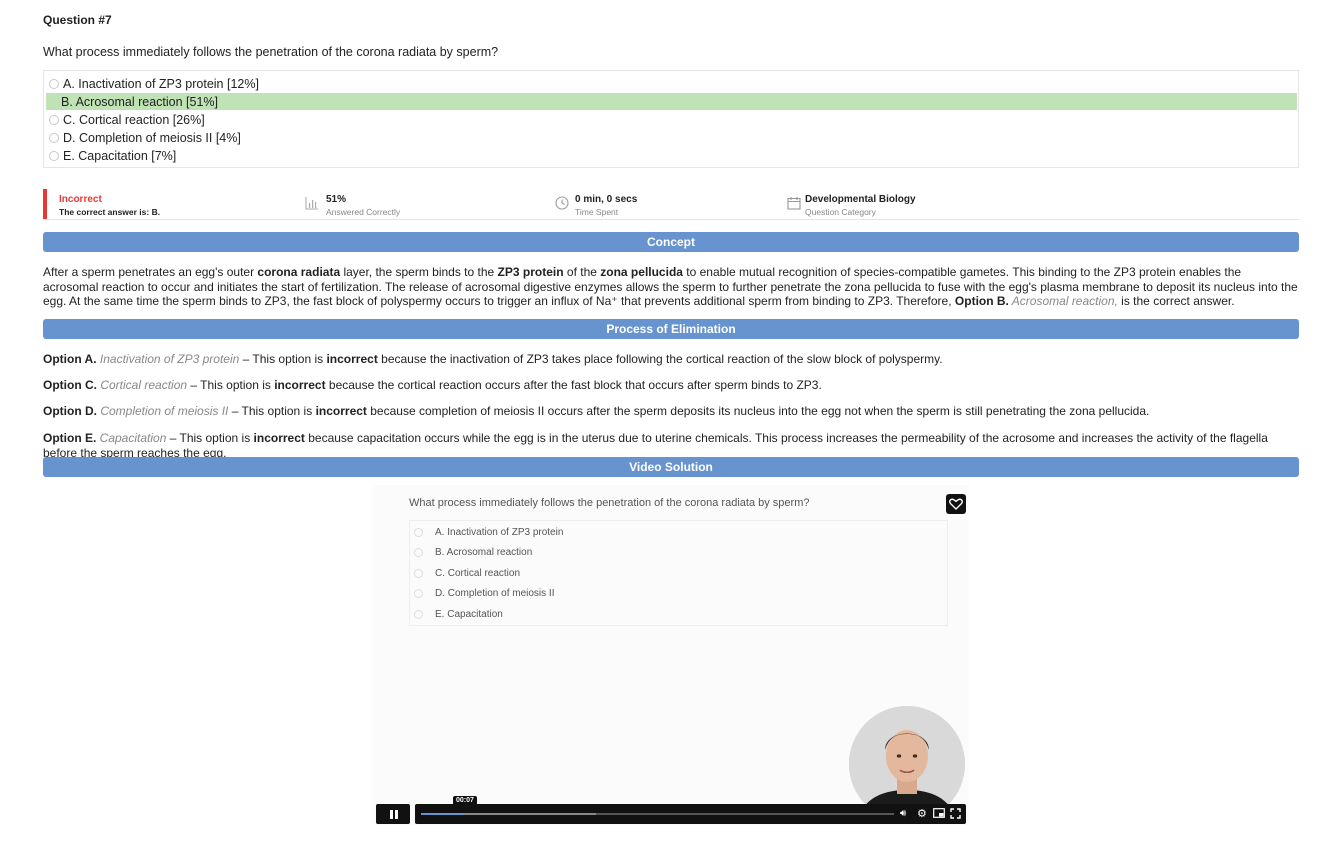  I want to click on option-label: E. Capacitation [7%], so click(120, 155).